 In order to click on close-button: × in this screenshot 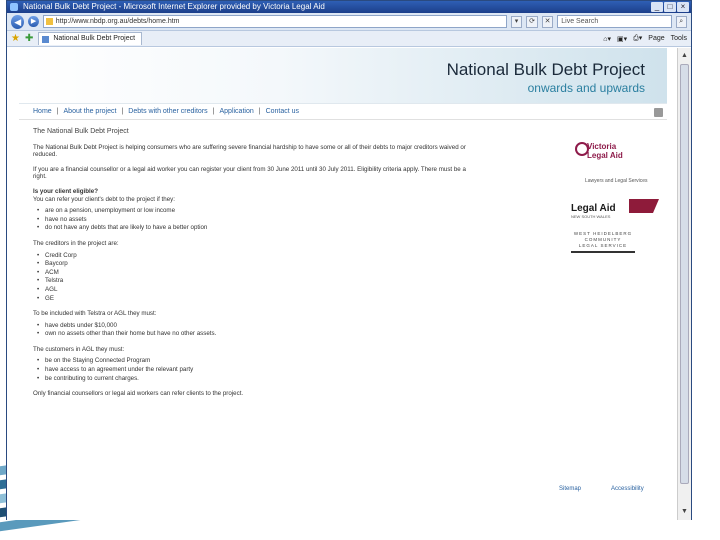, I will do `click(683, 7)`.